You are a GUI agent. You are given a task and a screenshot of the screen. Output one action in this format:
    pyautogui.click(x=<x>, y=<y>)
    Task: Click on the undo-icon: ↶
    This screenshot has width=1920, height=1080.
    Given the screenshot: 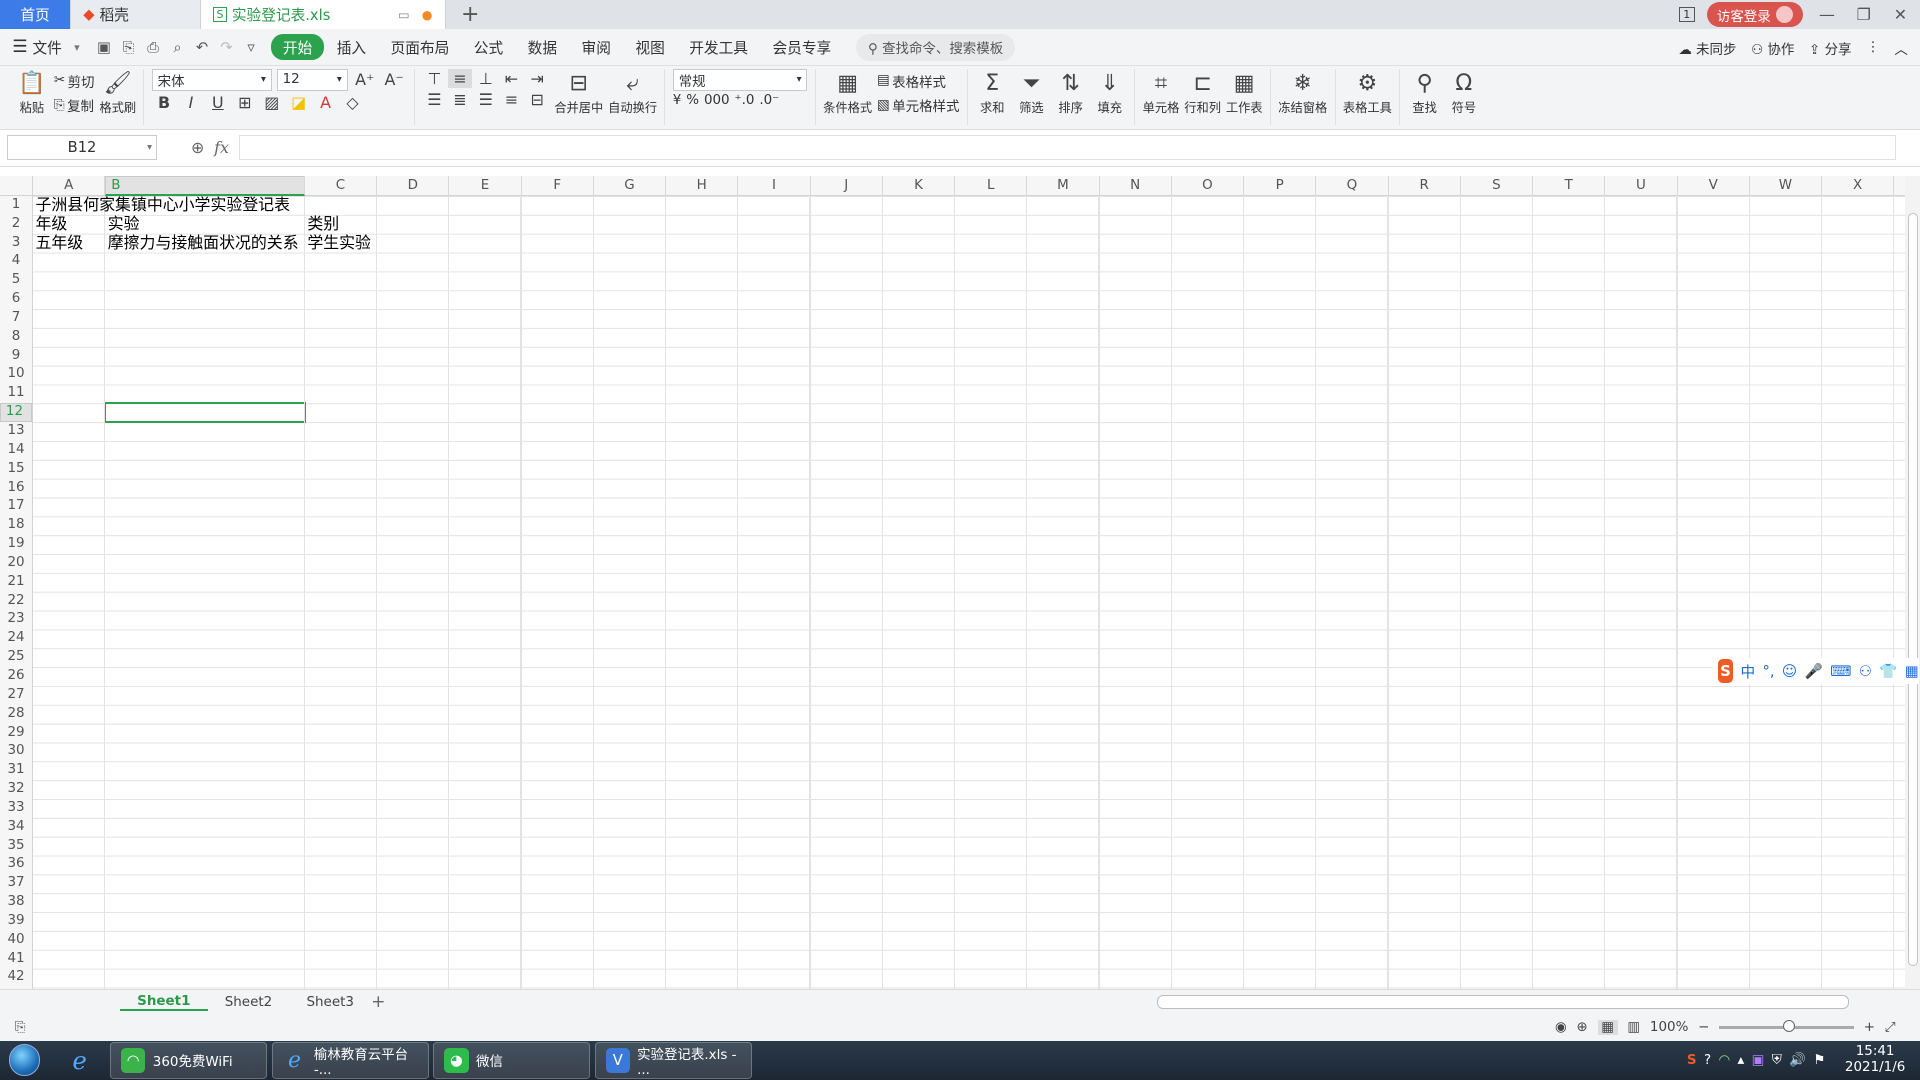 What is the action you would take?
    pyautogui.click(x=202, y=47)
    